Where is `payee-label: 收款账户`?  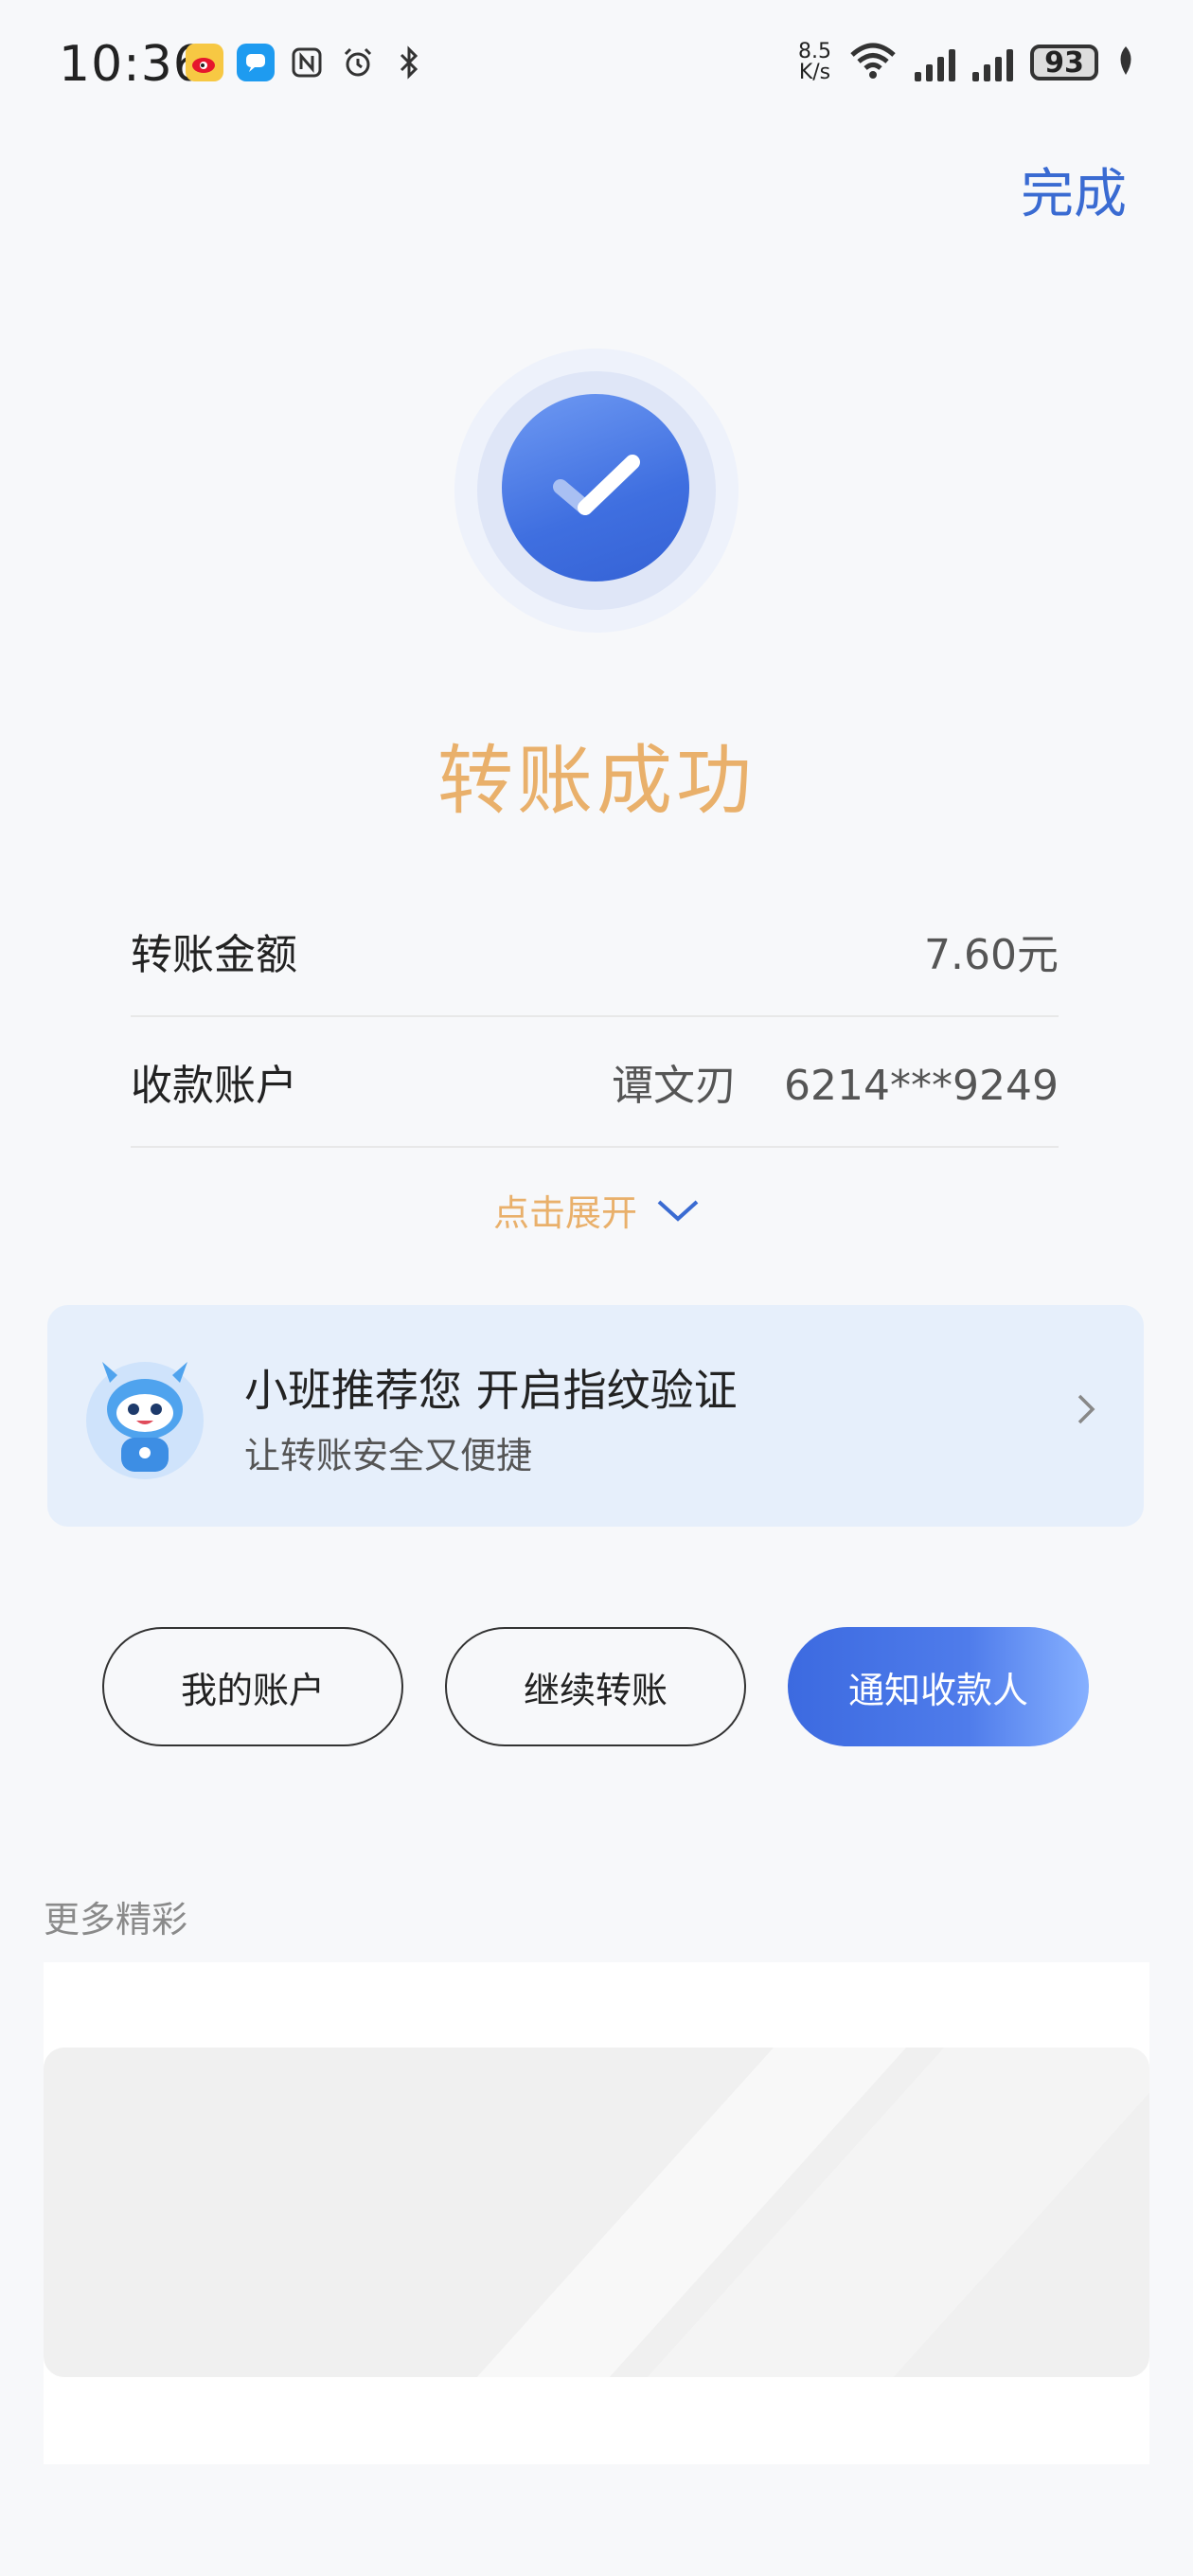
payee-label: 收款账户 is located at coordinates (214, 1086).